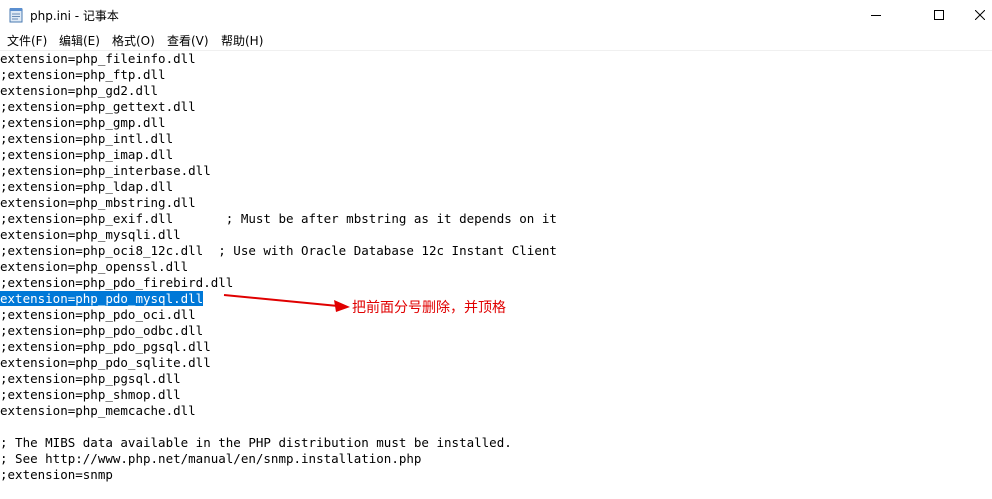 The height and width of the screenshot is (499, 992). I want to click on editor-line: extension=php_fileinfo.dll, so click(98, 58).